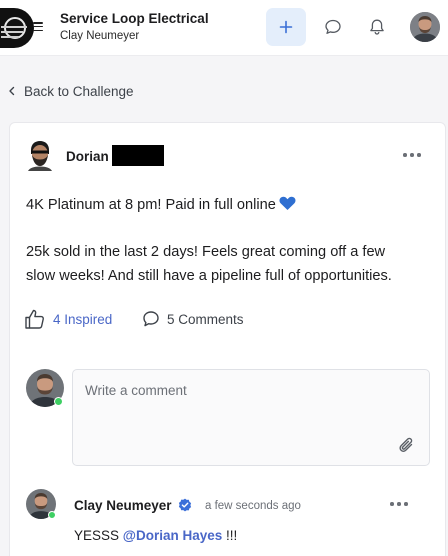  I want to click on post-more-options-icon, so click(412, 156).